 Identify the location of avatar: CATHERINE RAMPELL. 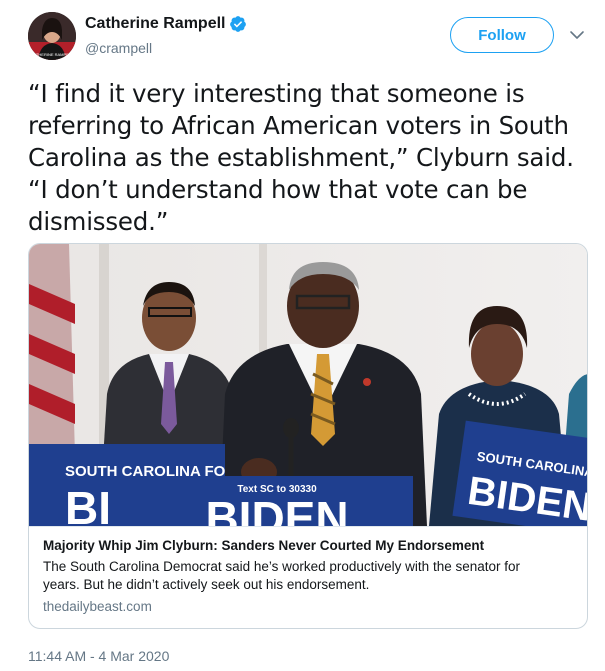
(52, 36).